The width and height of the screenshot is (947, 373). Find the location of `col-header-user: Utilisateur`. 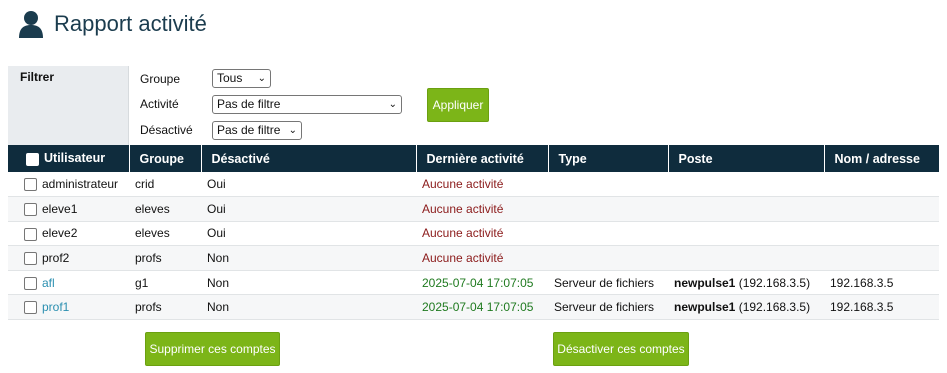

col-header-user: Utilisateur is located at coordinates (69, 158).